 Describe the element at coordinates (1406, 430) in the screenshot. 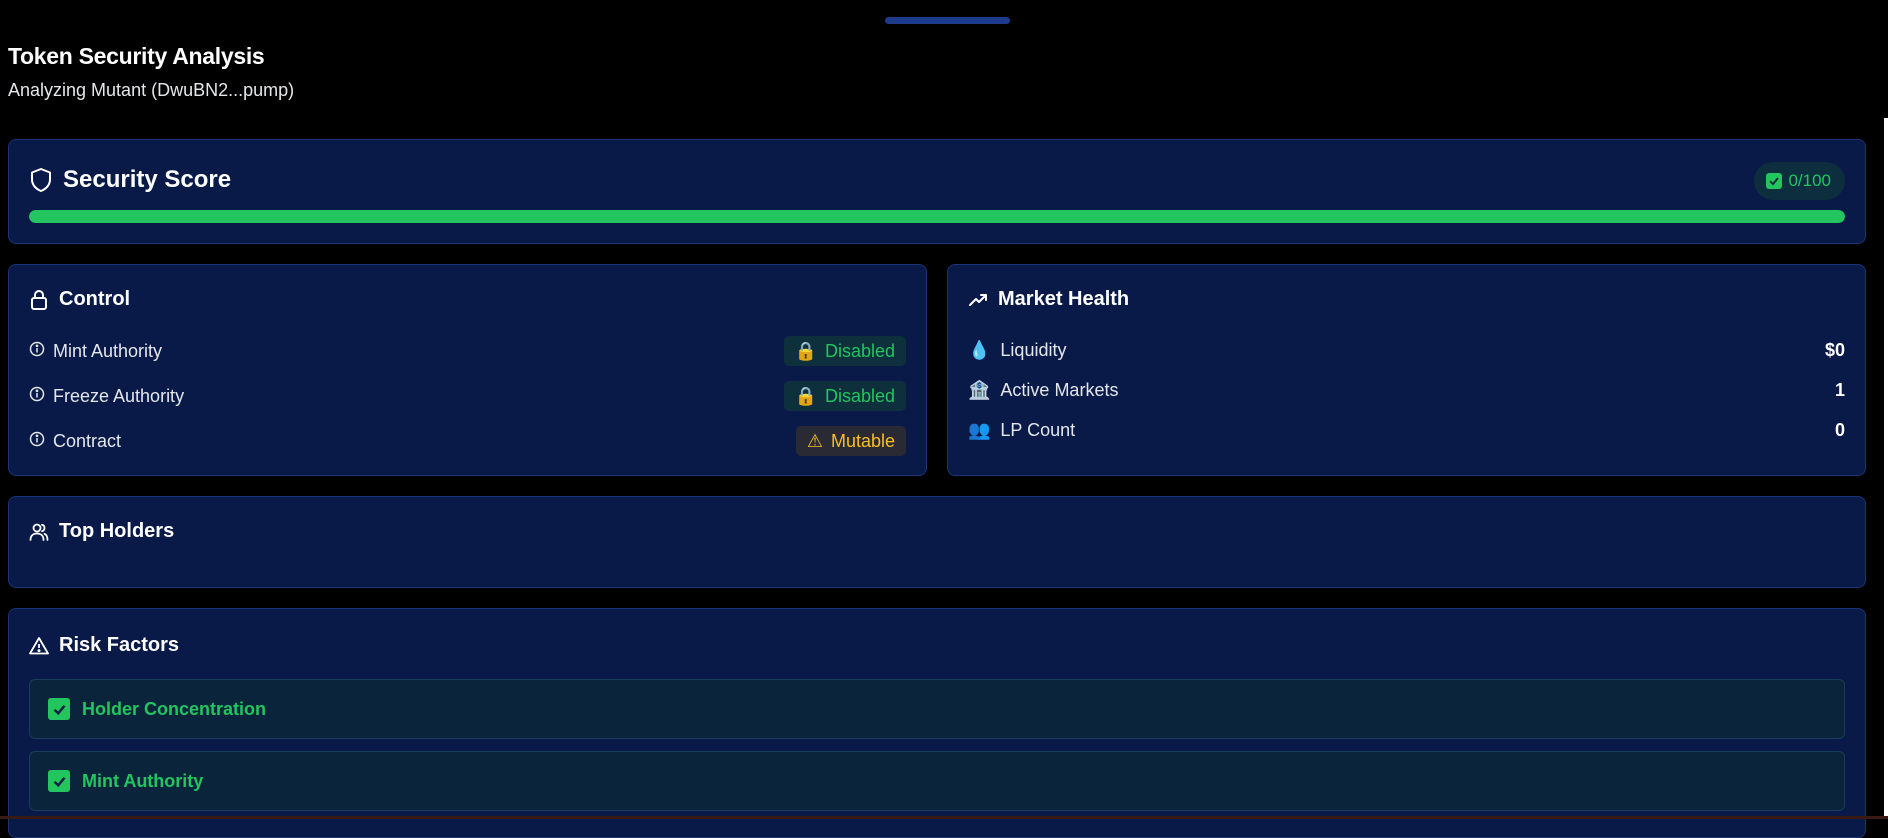

I see `market-row-lp-count: 👥 LP Count 0` at that location.